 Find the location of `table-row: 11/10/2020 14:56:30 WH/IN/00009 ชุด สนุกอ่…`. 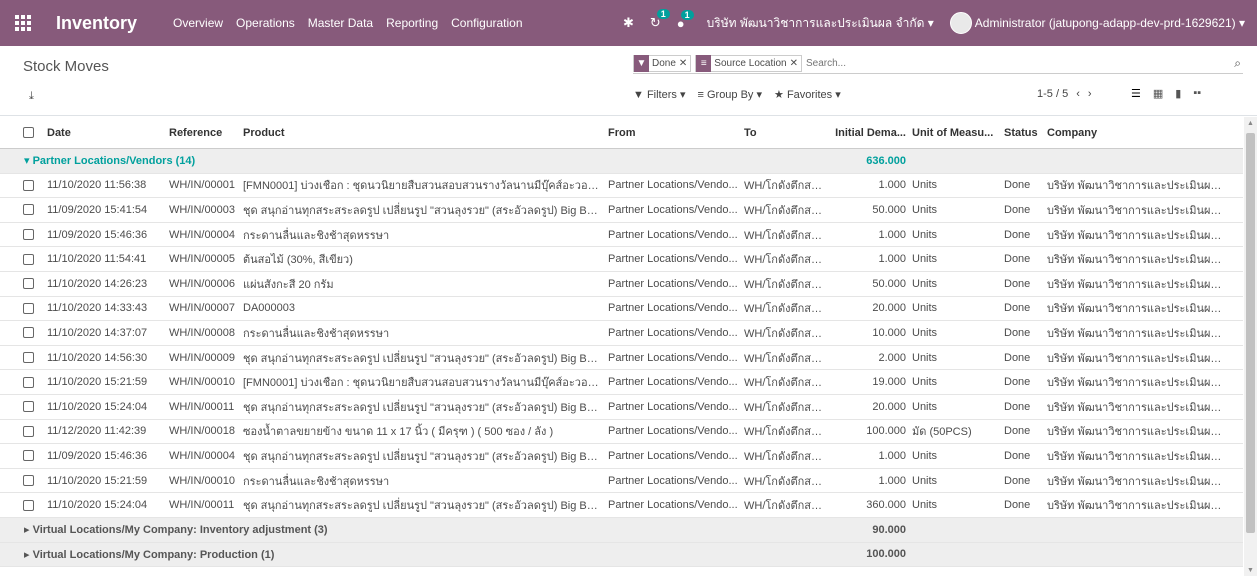

table-row: 11/10/2020 14:56:30 WH/IN/00009 ชุด สนุกอ่… is located at coordinates (621, 358).